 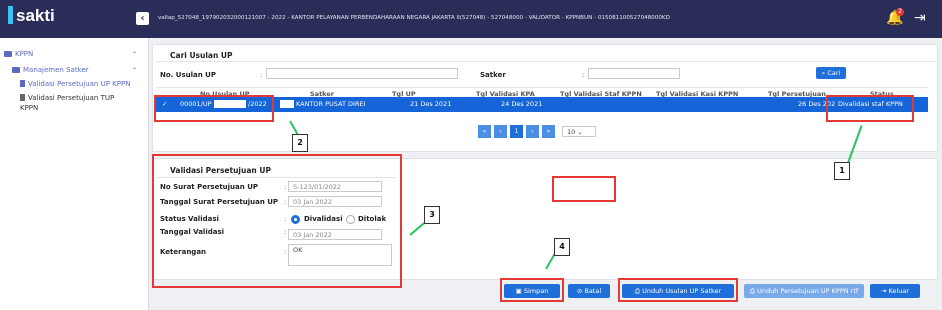 What do you see at coordinates (29, 108) in the screenshot?
I see `sidebar-item-validasi-tup-line2: KPPN` at bounding box center [29, 108].